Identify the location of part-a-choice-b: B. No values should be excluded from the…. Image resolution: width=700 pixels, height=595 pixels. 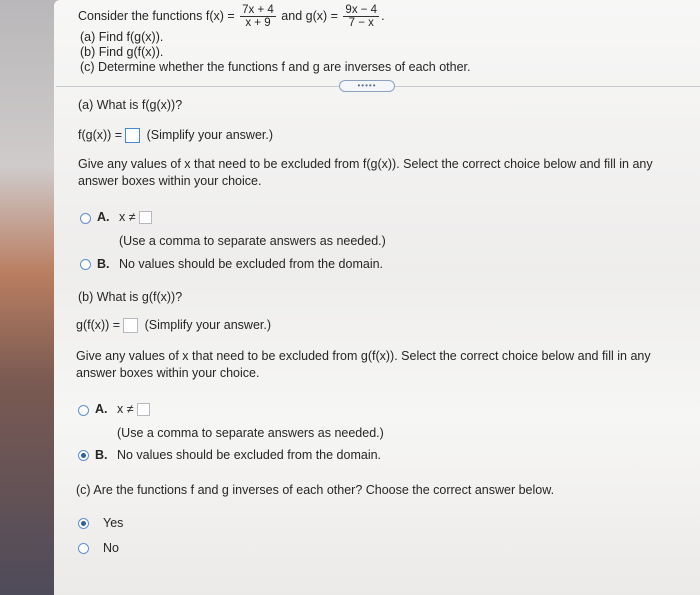
(240, 264).